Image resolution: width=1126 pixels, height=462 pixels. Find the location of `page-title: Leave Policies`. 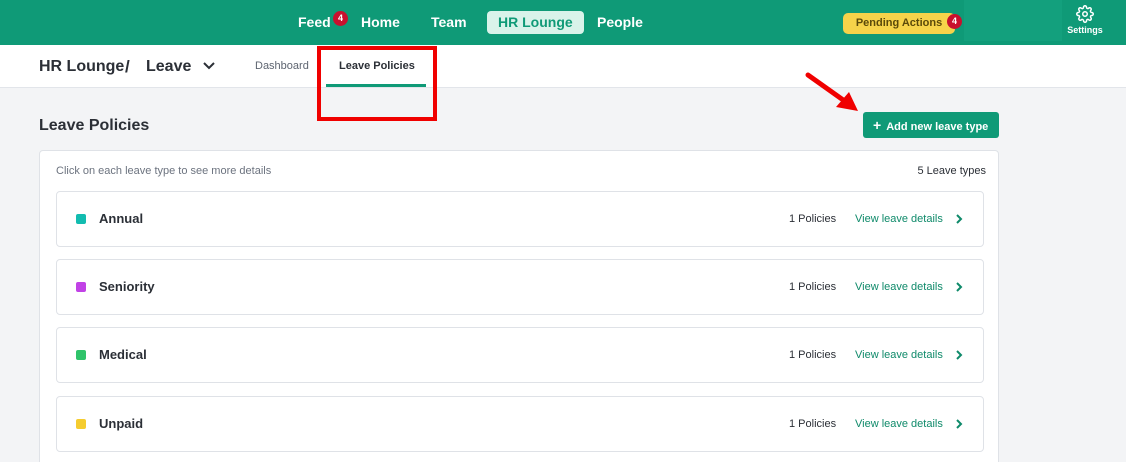

page-title: Leave Policies is located at coordinates (94, 125).